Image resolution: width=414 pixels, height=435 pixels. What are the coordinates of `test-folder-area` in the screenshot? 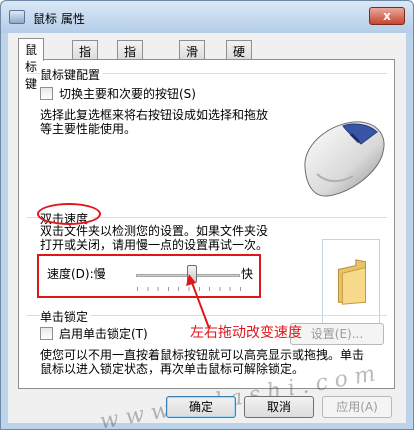 It's located at (351, 282).